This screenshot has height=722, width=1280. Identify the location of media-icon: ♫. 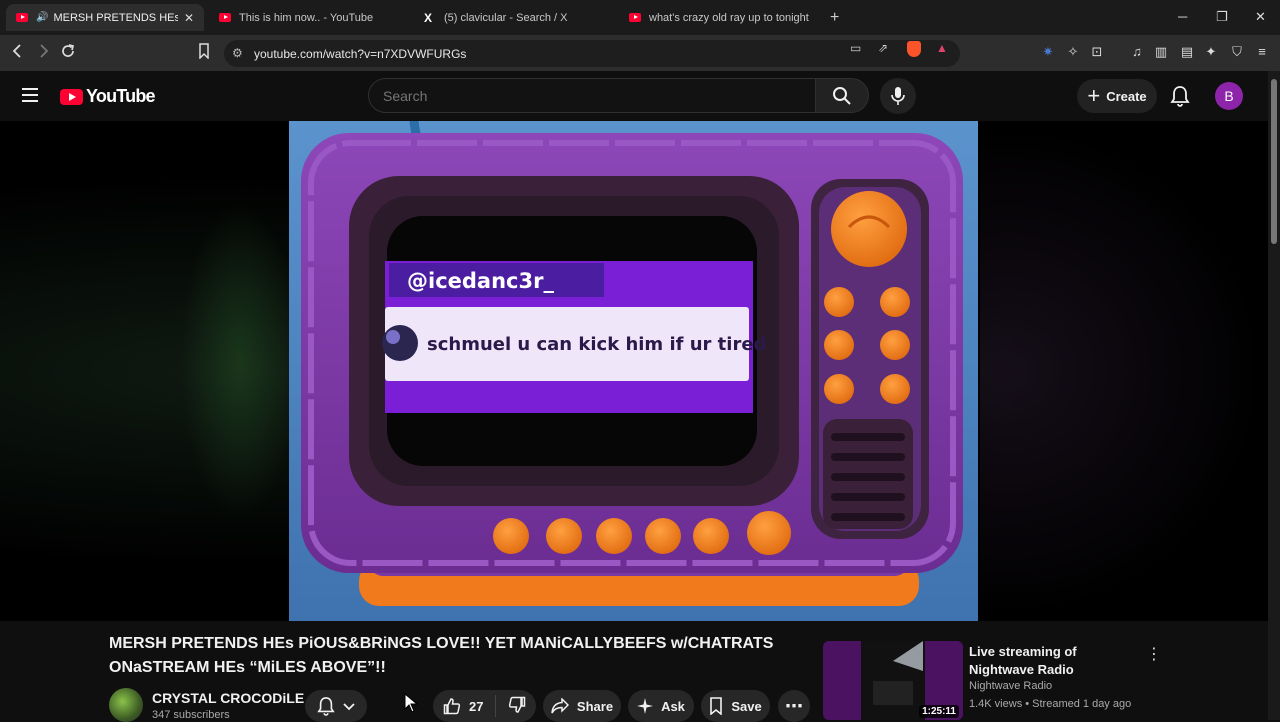
(1137, 52).